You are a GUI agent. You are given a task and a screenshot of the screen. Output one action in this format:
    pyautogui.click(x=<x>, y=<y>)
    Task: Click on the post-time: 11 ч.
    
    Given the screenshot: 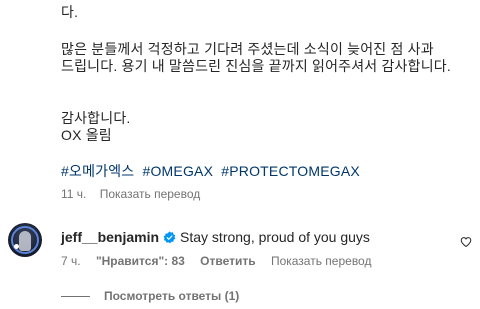 What is the action you would take?
    pyautogui.click(x=74, y=194)
    